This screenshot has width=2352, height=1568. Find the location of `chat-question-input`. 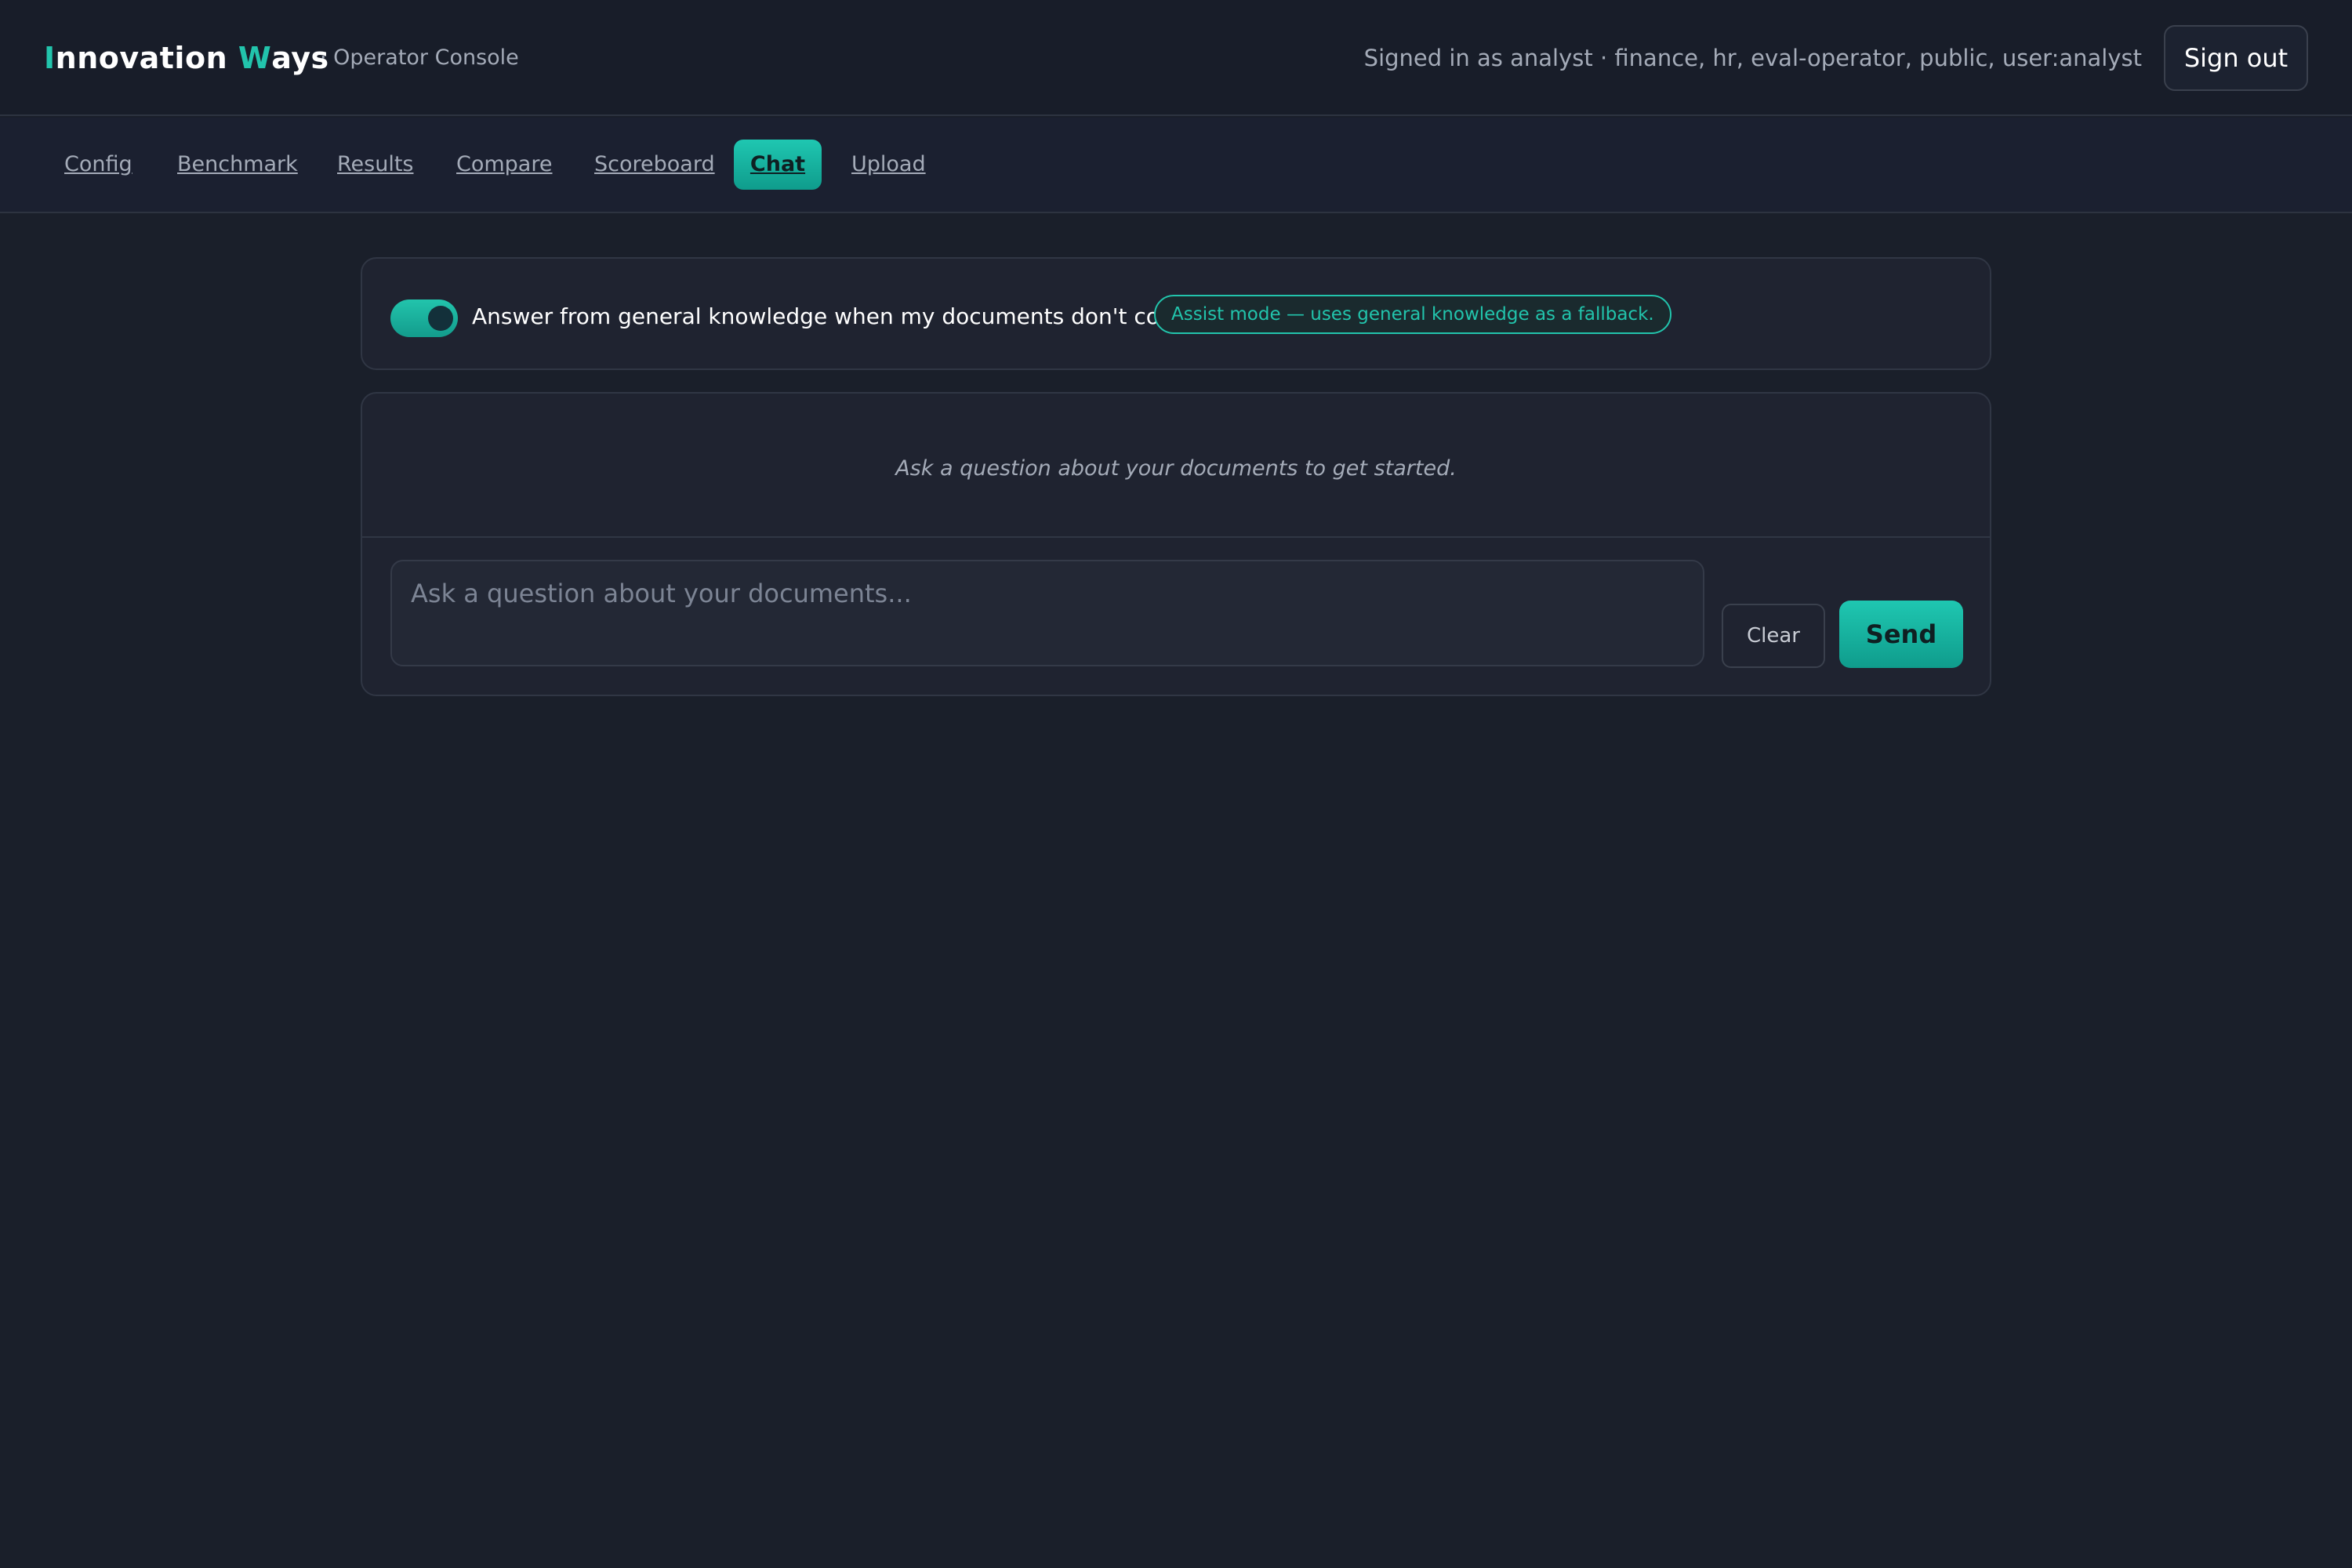

chat-question-input is located at coordinates (1047, 613).